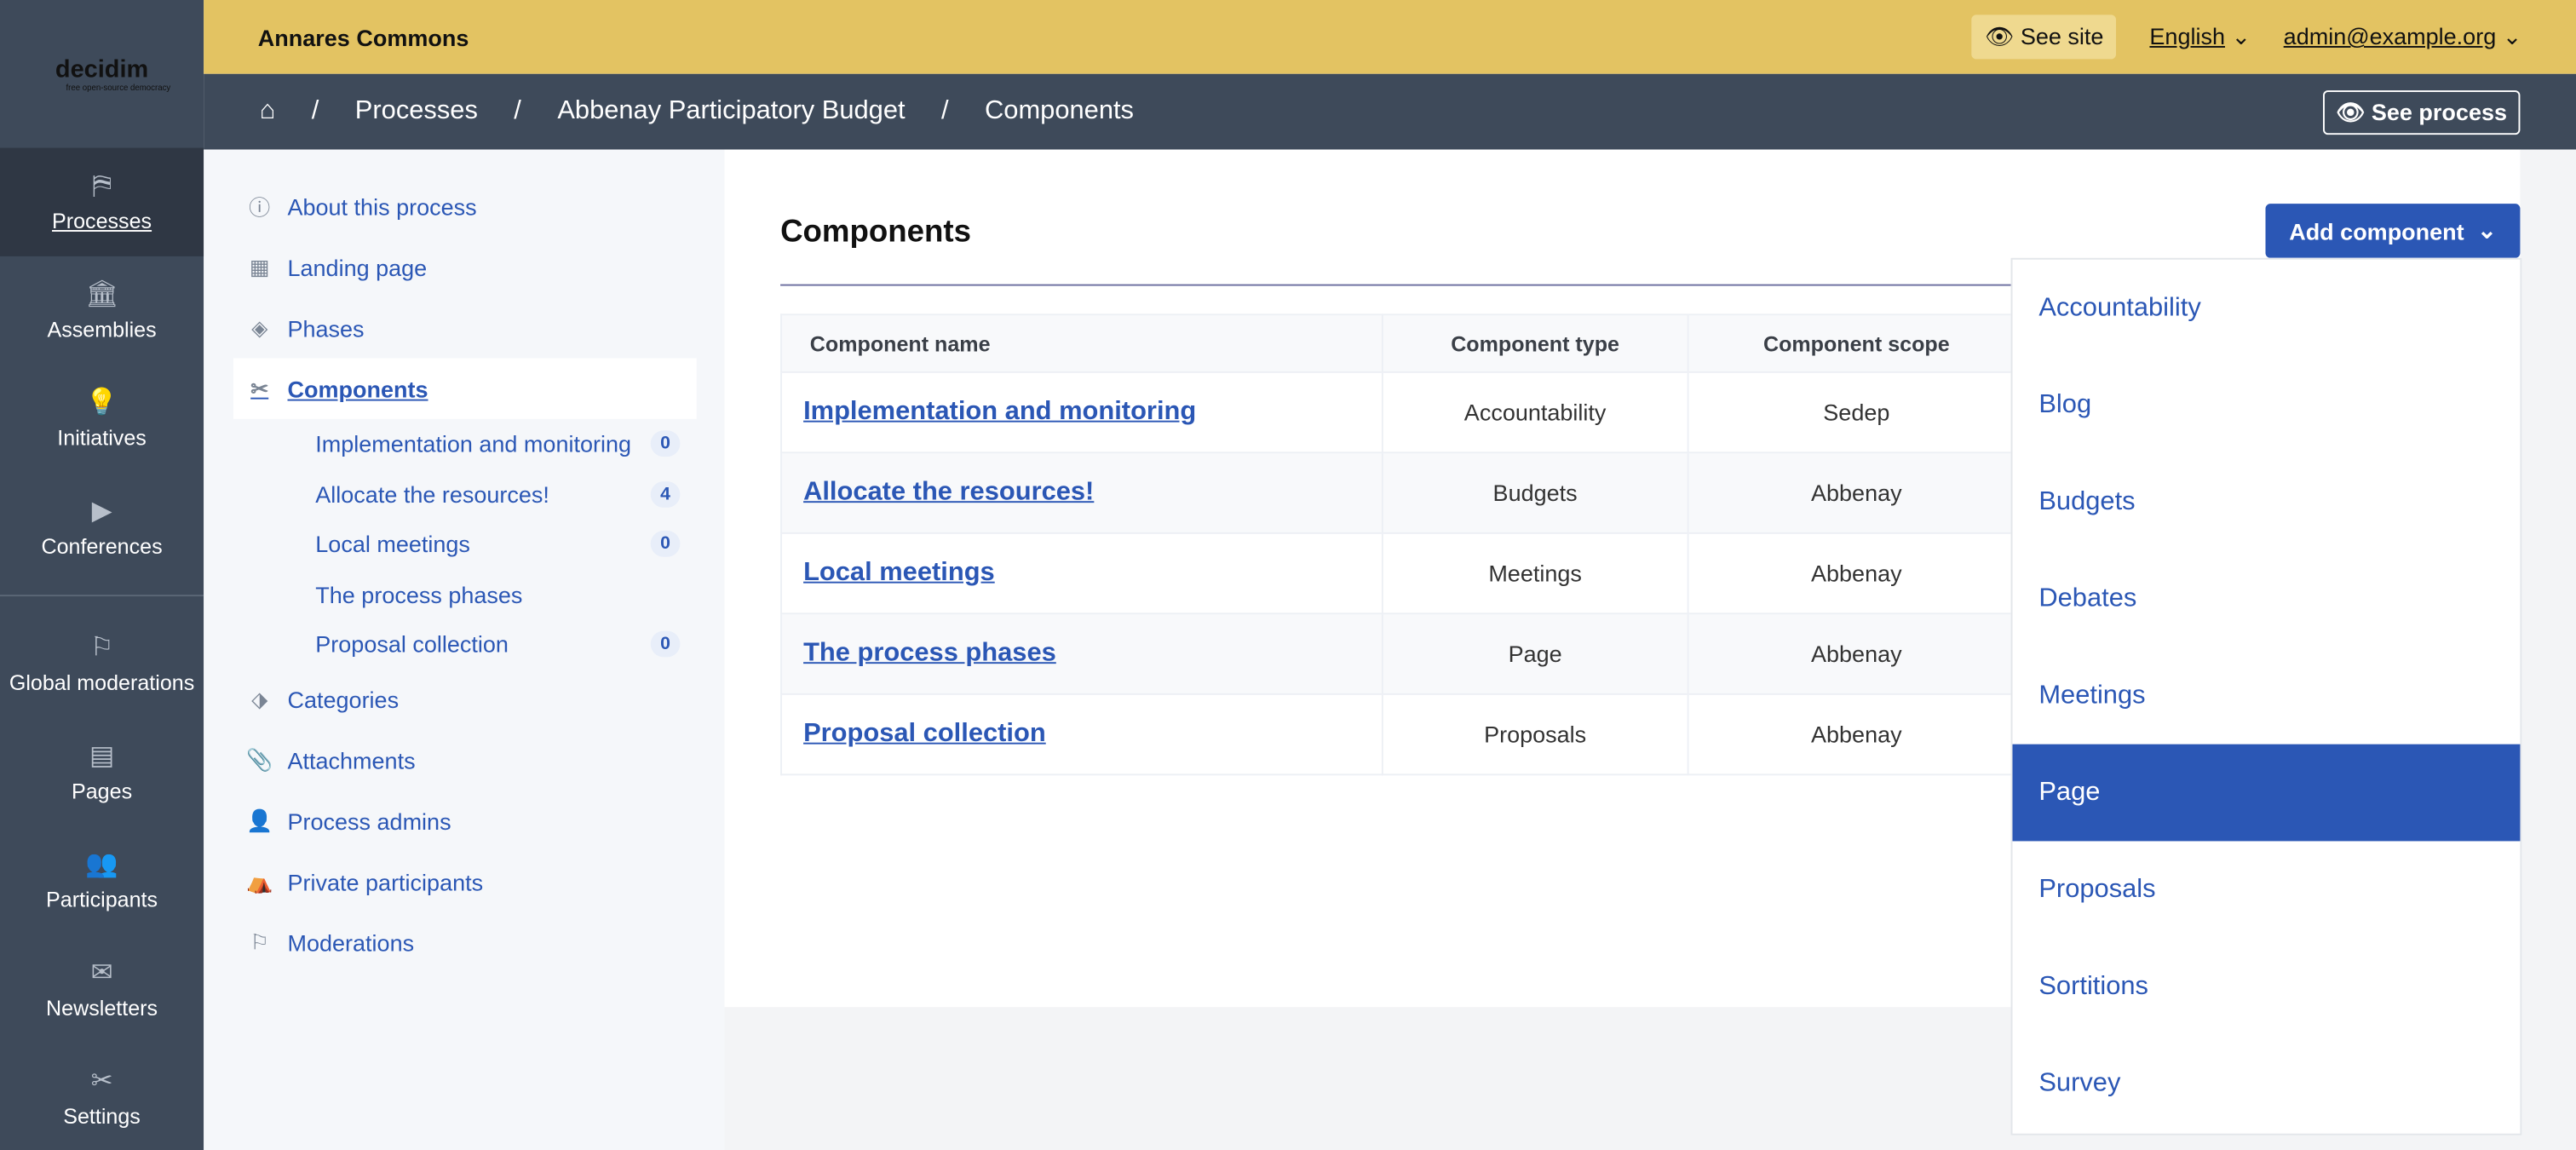 Image resolution: width=2576 pixels, height=1150 pixels. I want to click on sidebar-item-label: Assemblies, so click(102, 329).